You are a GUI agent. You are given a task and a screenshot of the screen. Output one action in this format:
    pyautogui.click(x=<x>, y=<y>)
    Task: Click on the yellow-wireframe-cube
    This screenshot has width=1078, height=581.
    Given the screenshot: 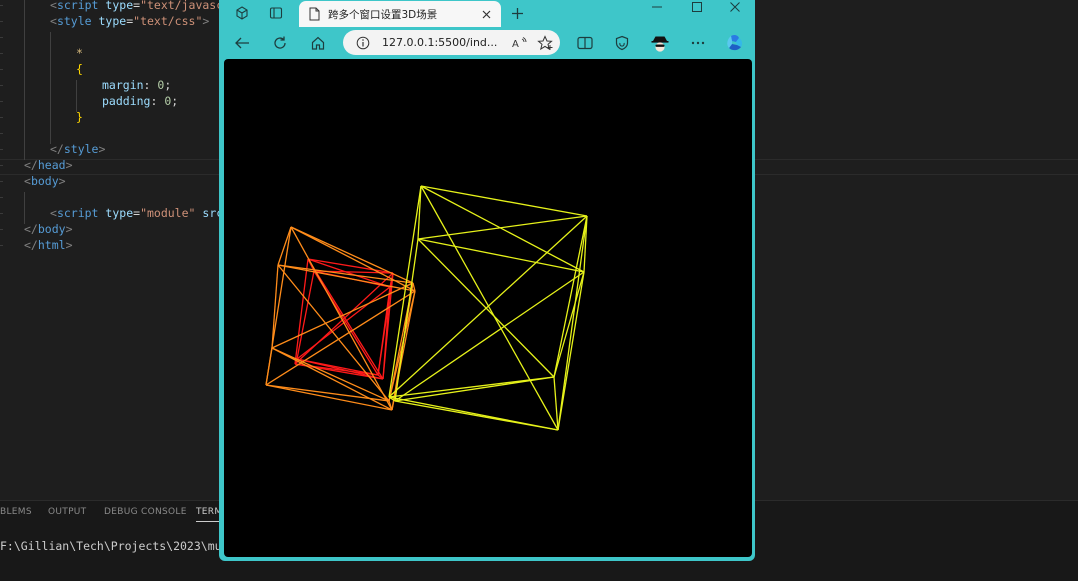 What is the action you would take?
    pyautogui.click(x=488, y=308)
    